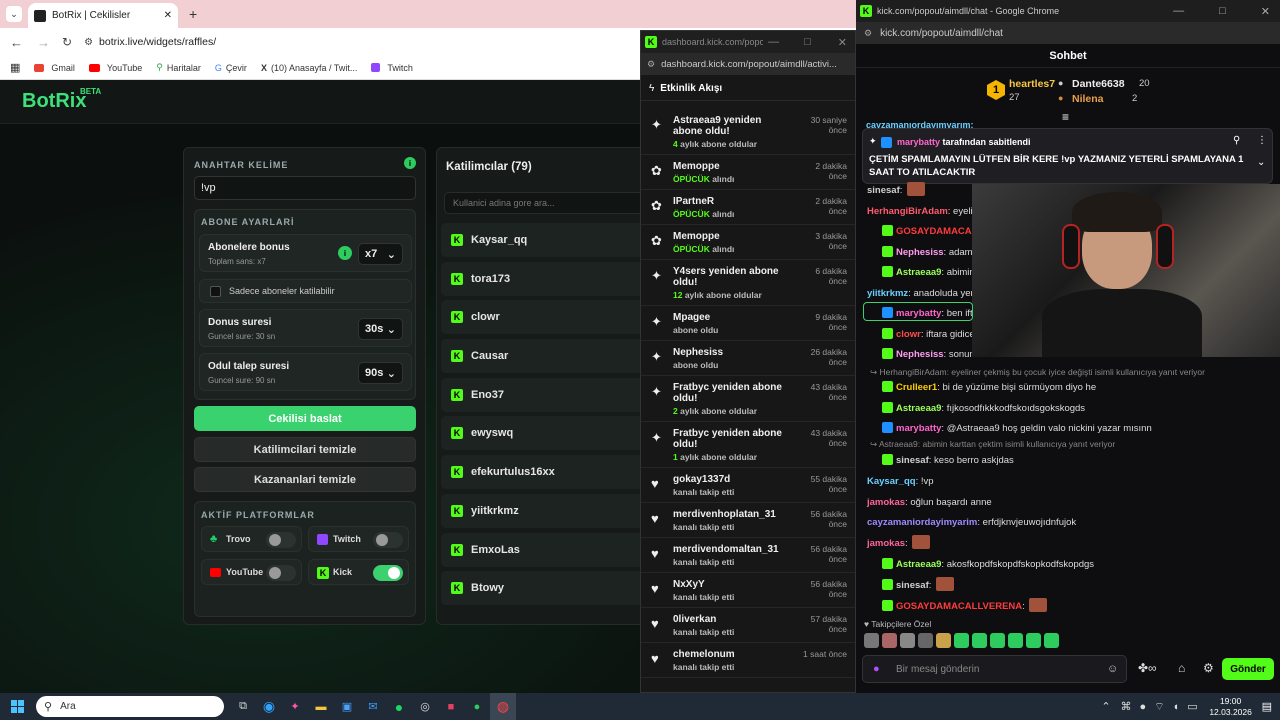 Image resolution: width=1280 pixels, height=720 pixels. What do you see at coordinates (477, 706) in the screenshot?
I see `kick-app-icon: ●` at bounding box center [477, 706].